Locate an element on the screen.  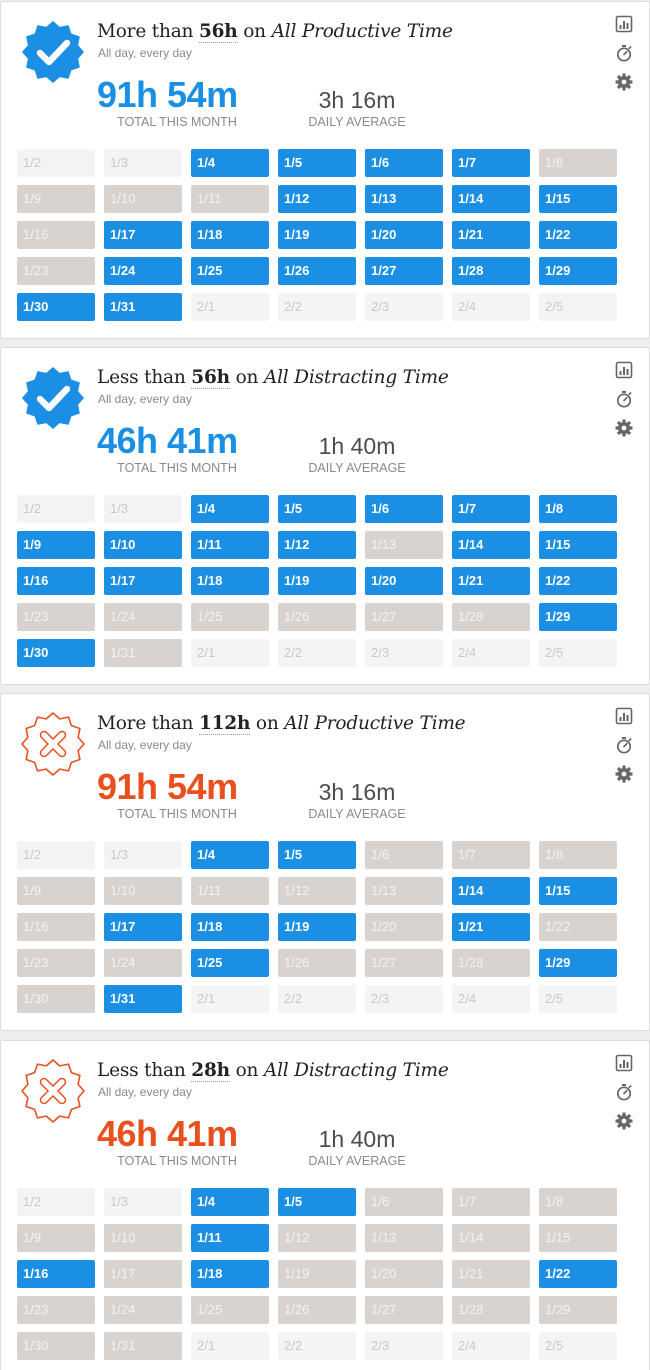
day-cell-met: 1/26 is located at coordinates (317, 271).